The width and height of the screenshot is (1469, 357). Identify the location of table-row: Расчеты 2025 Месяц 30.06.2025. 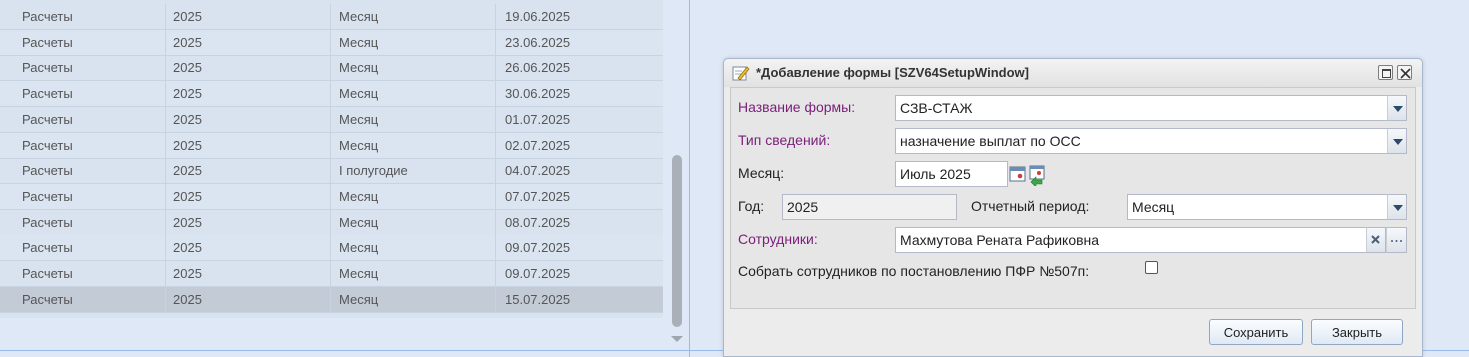
(331, 94).